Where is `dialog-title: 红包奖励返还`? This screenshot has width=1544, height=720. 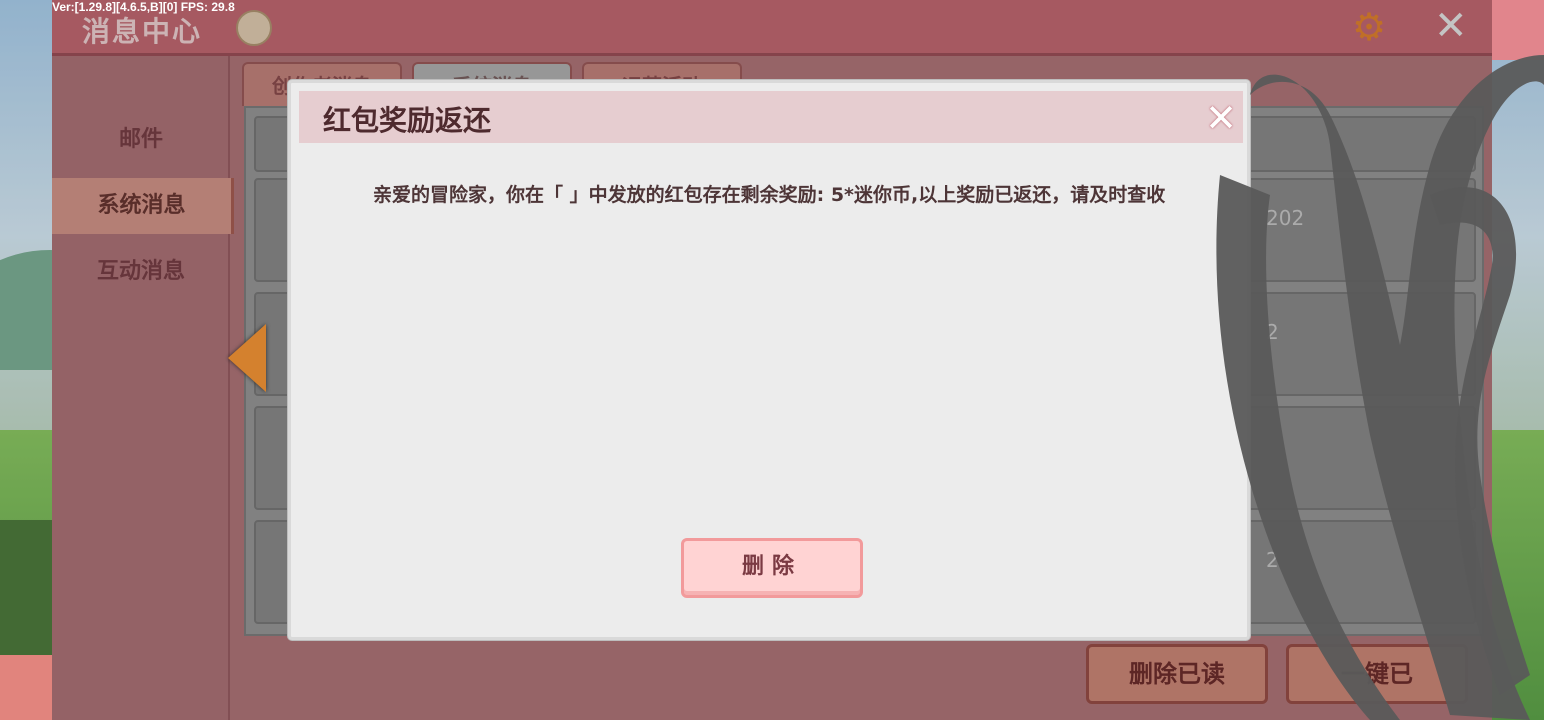
dialog-title: 红包奖励返还 is located at coordinates (407, 120).